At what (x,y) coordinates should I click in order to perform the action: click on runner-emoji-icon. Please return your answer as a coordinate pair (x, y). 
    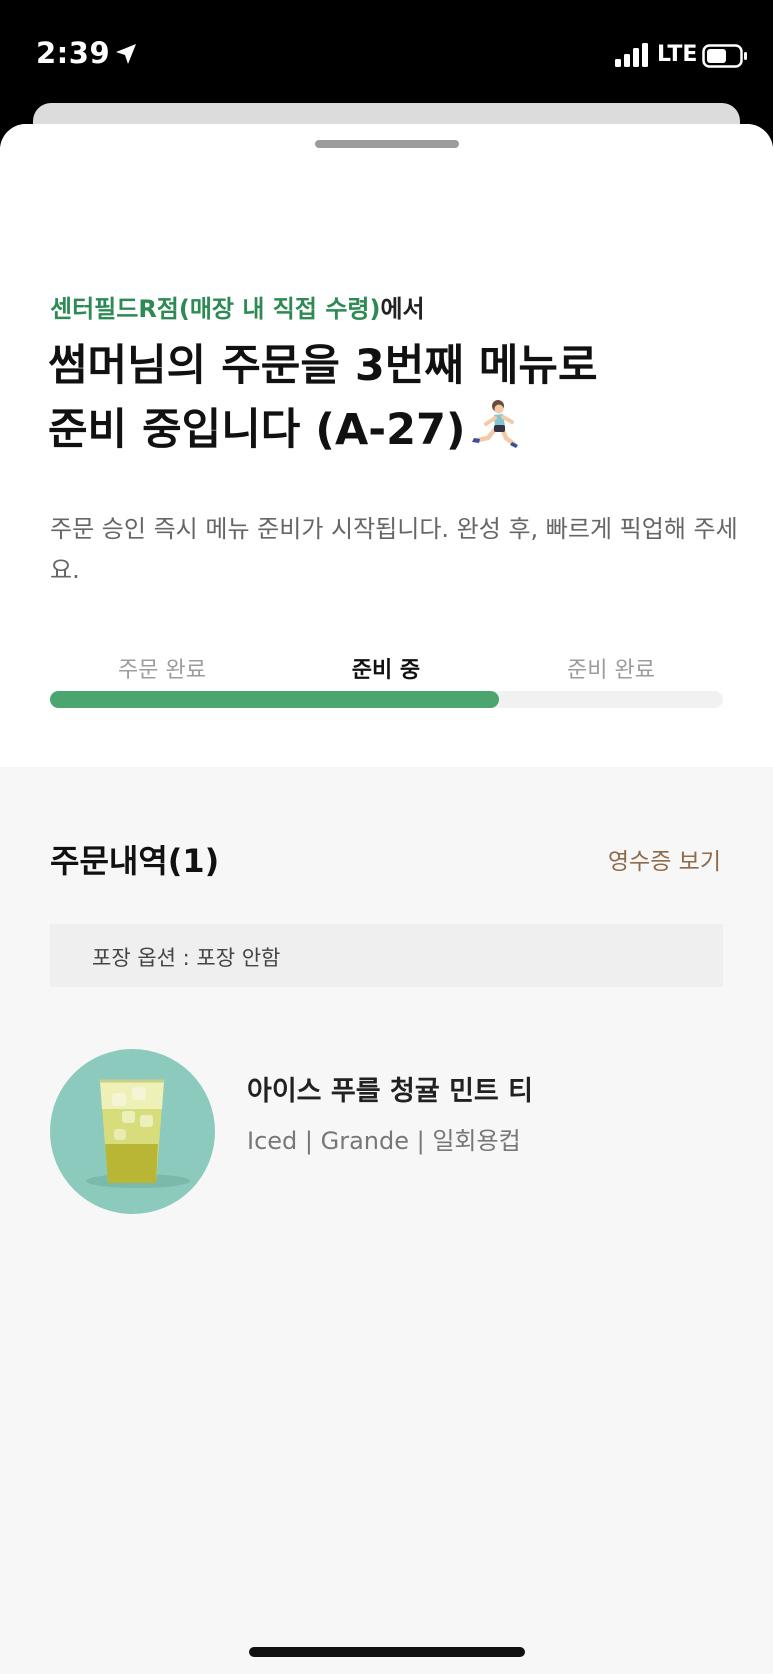
    Looking at the image, I should click on (494, 424).